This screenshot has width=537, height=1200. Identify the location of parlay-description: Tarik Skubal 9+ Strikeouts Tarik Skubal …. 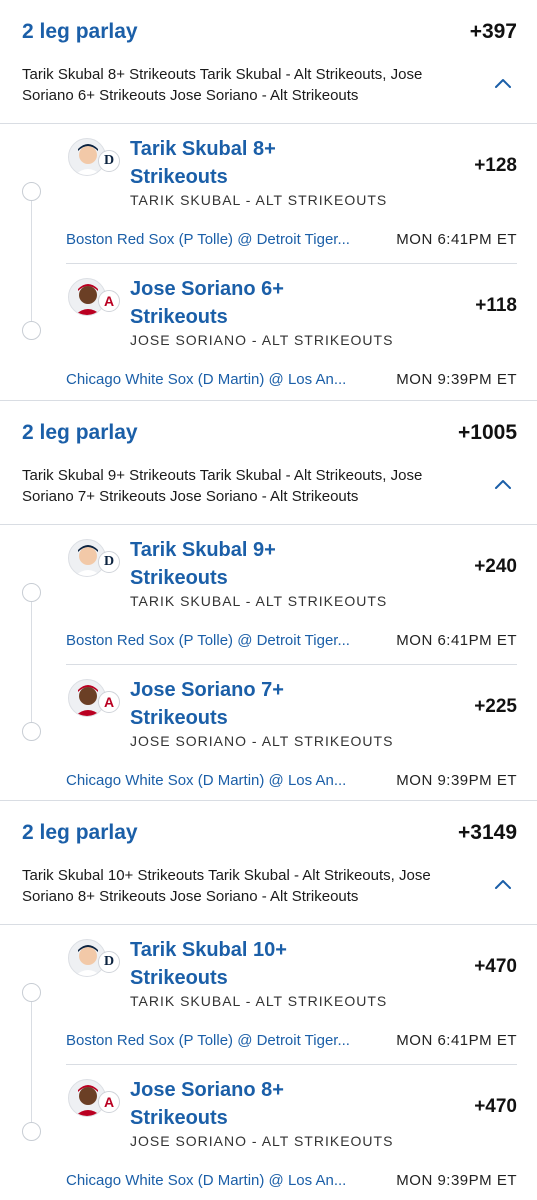
(222, 486).